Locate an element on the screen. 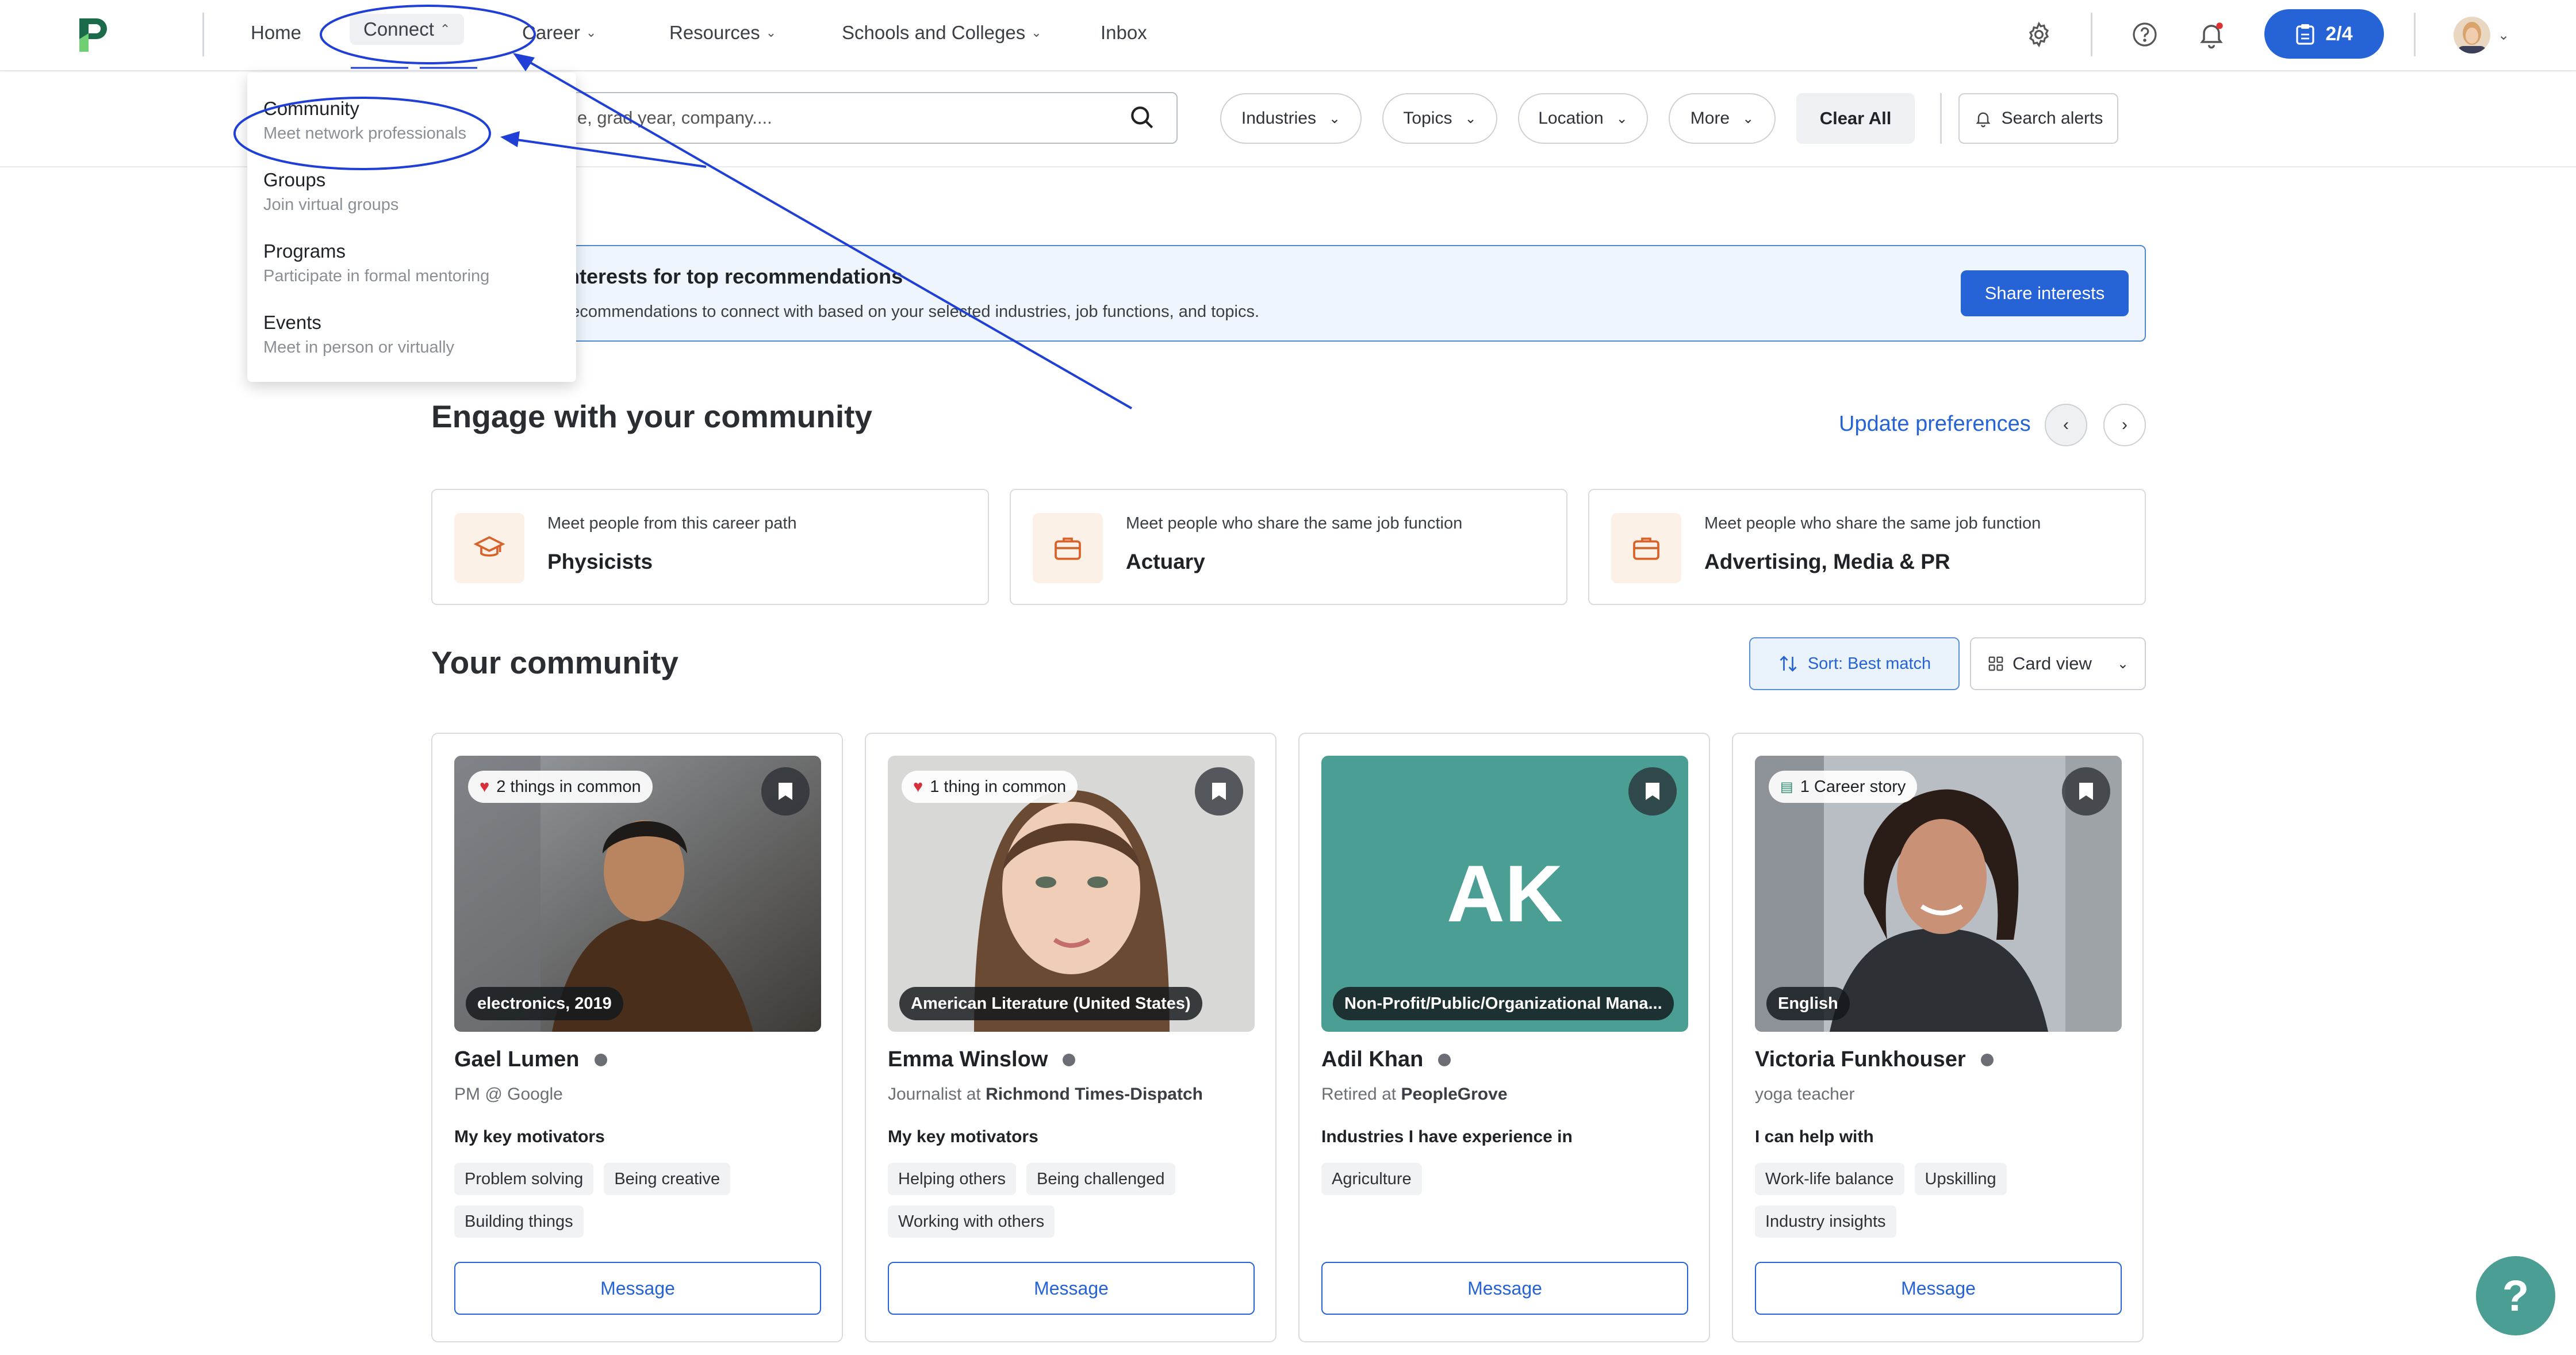  menu-item-title: Programs is located at coordinates (304, 251).